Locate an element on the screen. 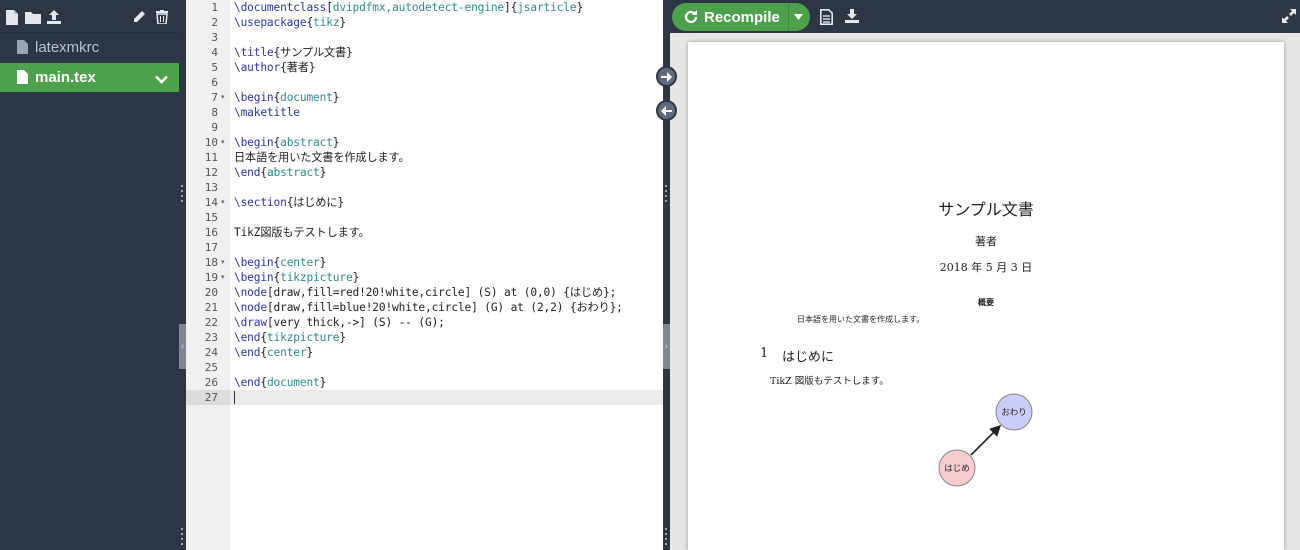 The height and width of the screenshot is (550, 1300). line-number: 1 is located at coordinates (214, 7).